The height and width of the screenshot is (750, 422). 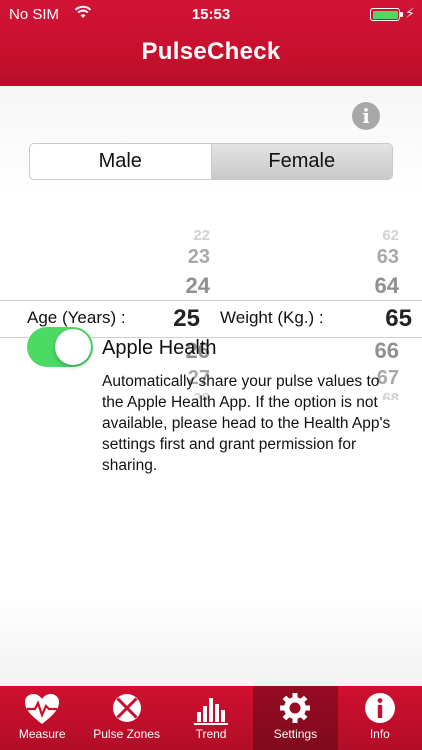 I want to click on info-icon: i, so click(x=366, y=116).